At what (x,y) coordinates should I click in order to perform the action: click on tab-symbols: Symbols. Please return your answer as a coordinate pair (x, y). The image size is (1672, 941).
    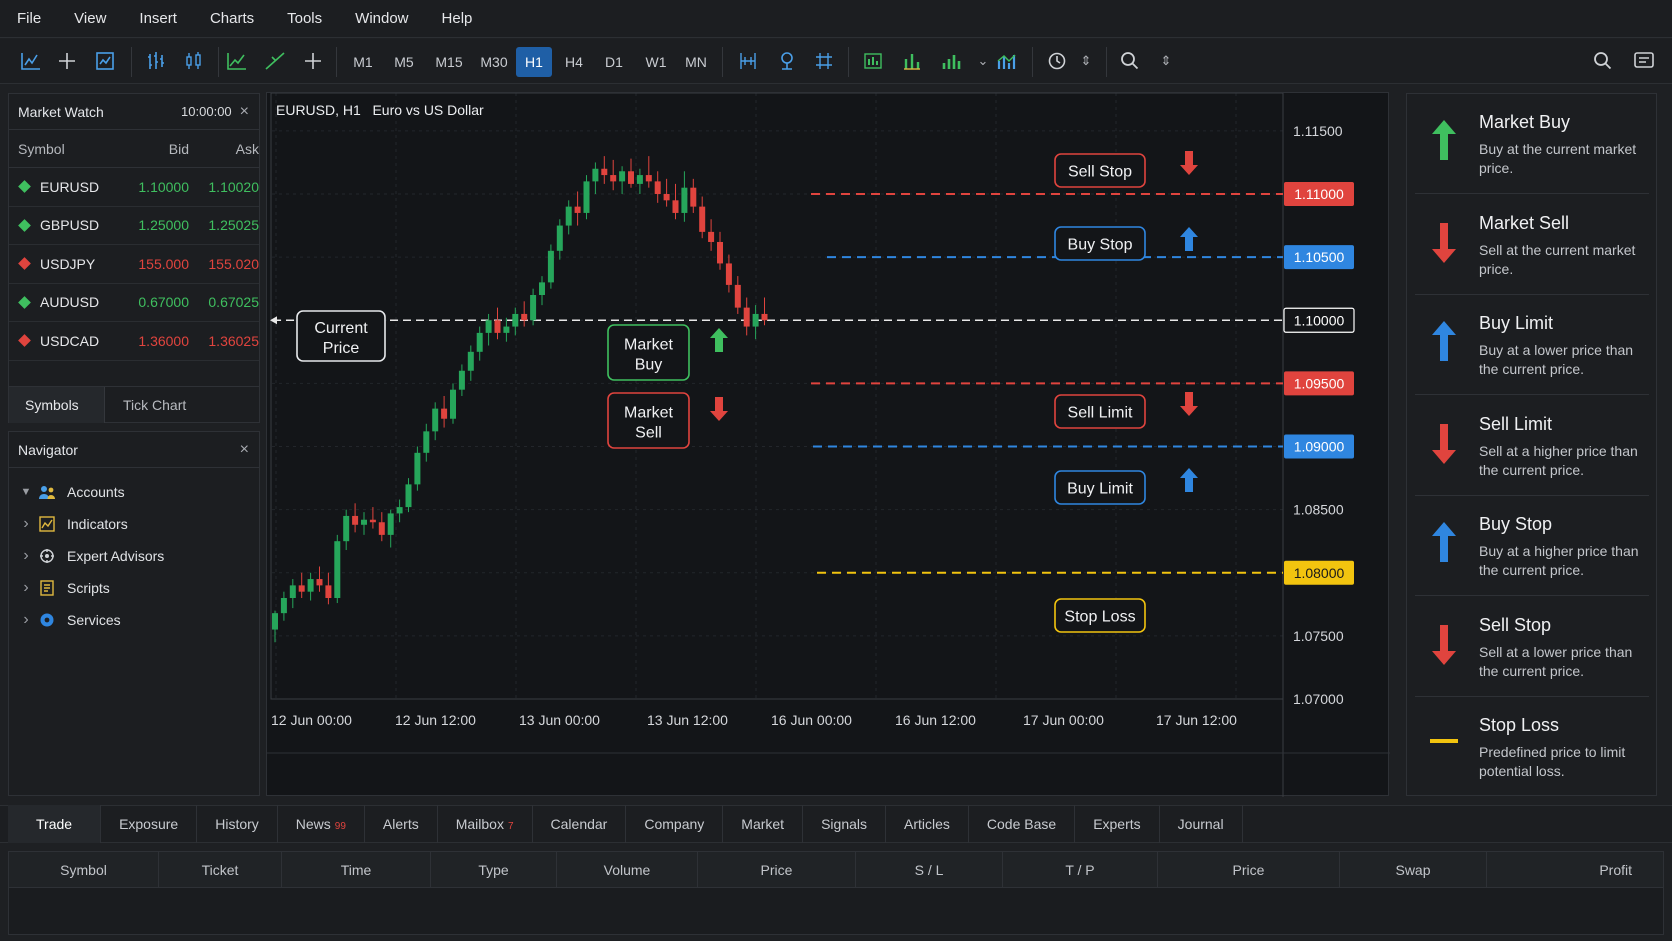
    Looking at the image, I should click on (57, 405).